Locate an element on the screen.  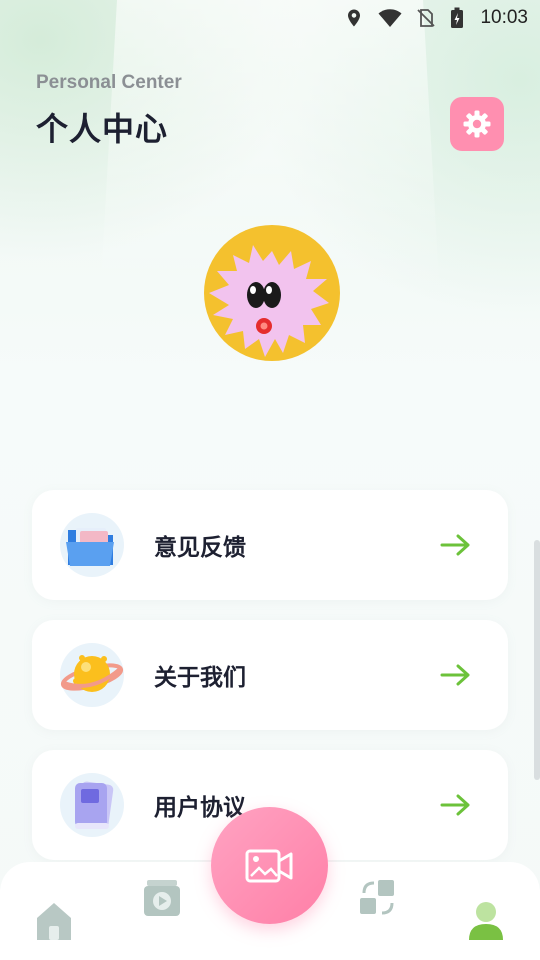
menu-item-label: 关于我们 is located at coordinates (200, 677).